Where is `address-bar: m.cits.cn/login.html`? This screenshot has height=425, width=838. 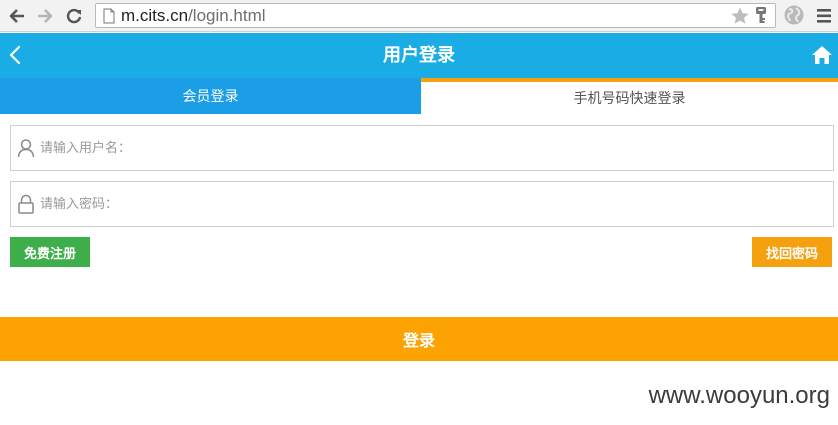
address-bar: m.cits.cn/login.html is located at coordinates (435, 15).